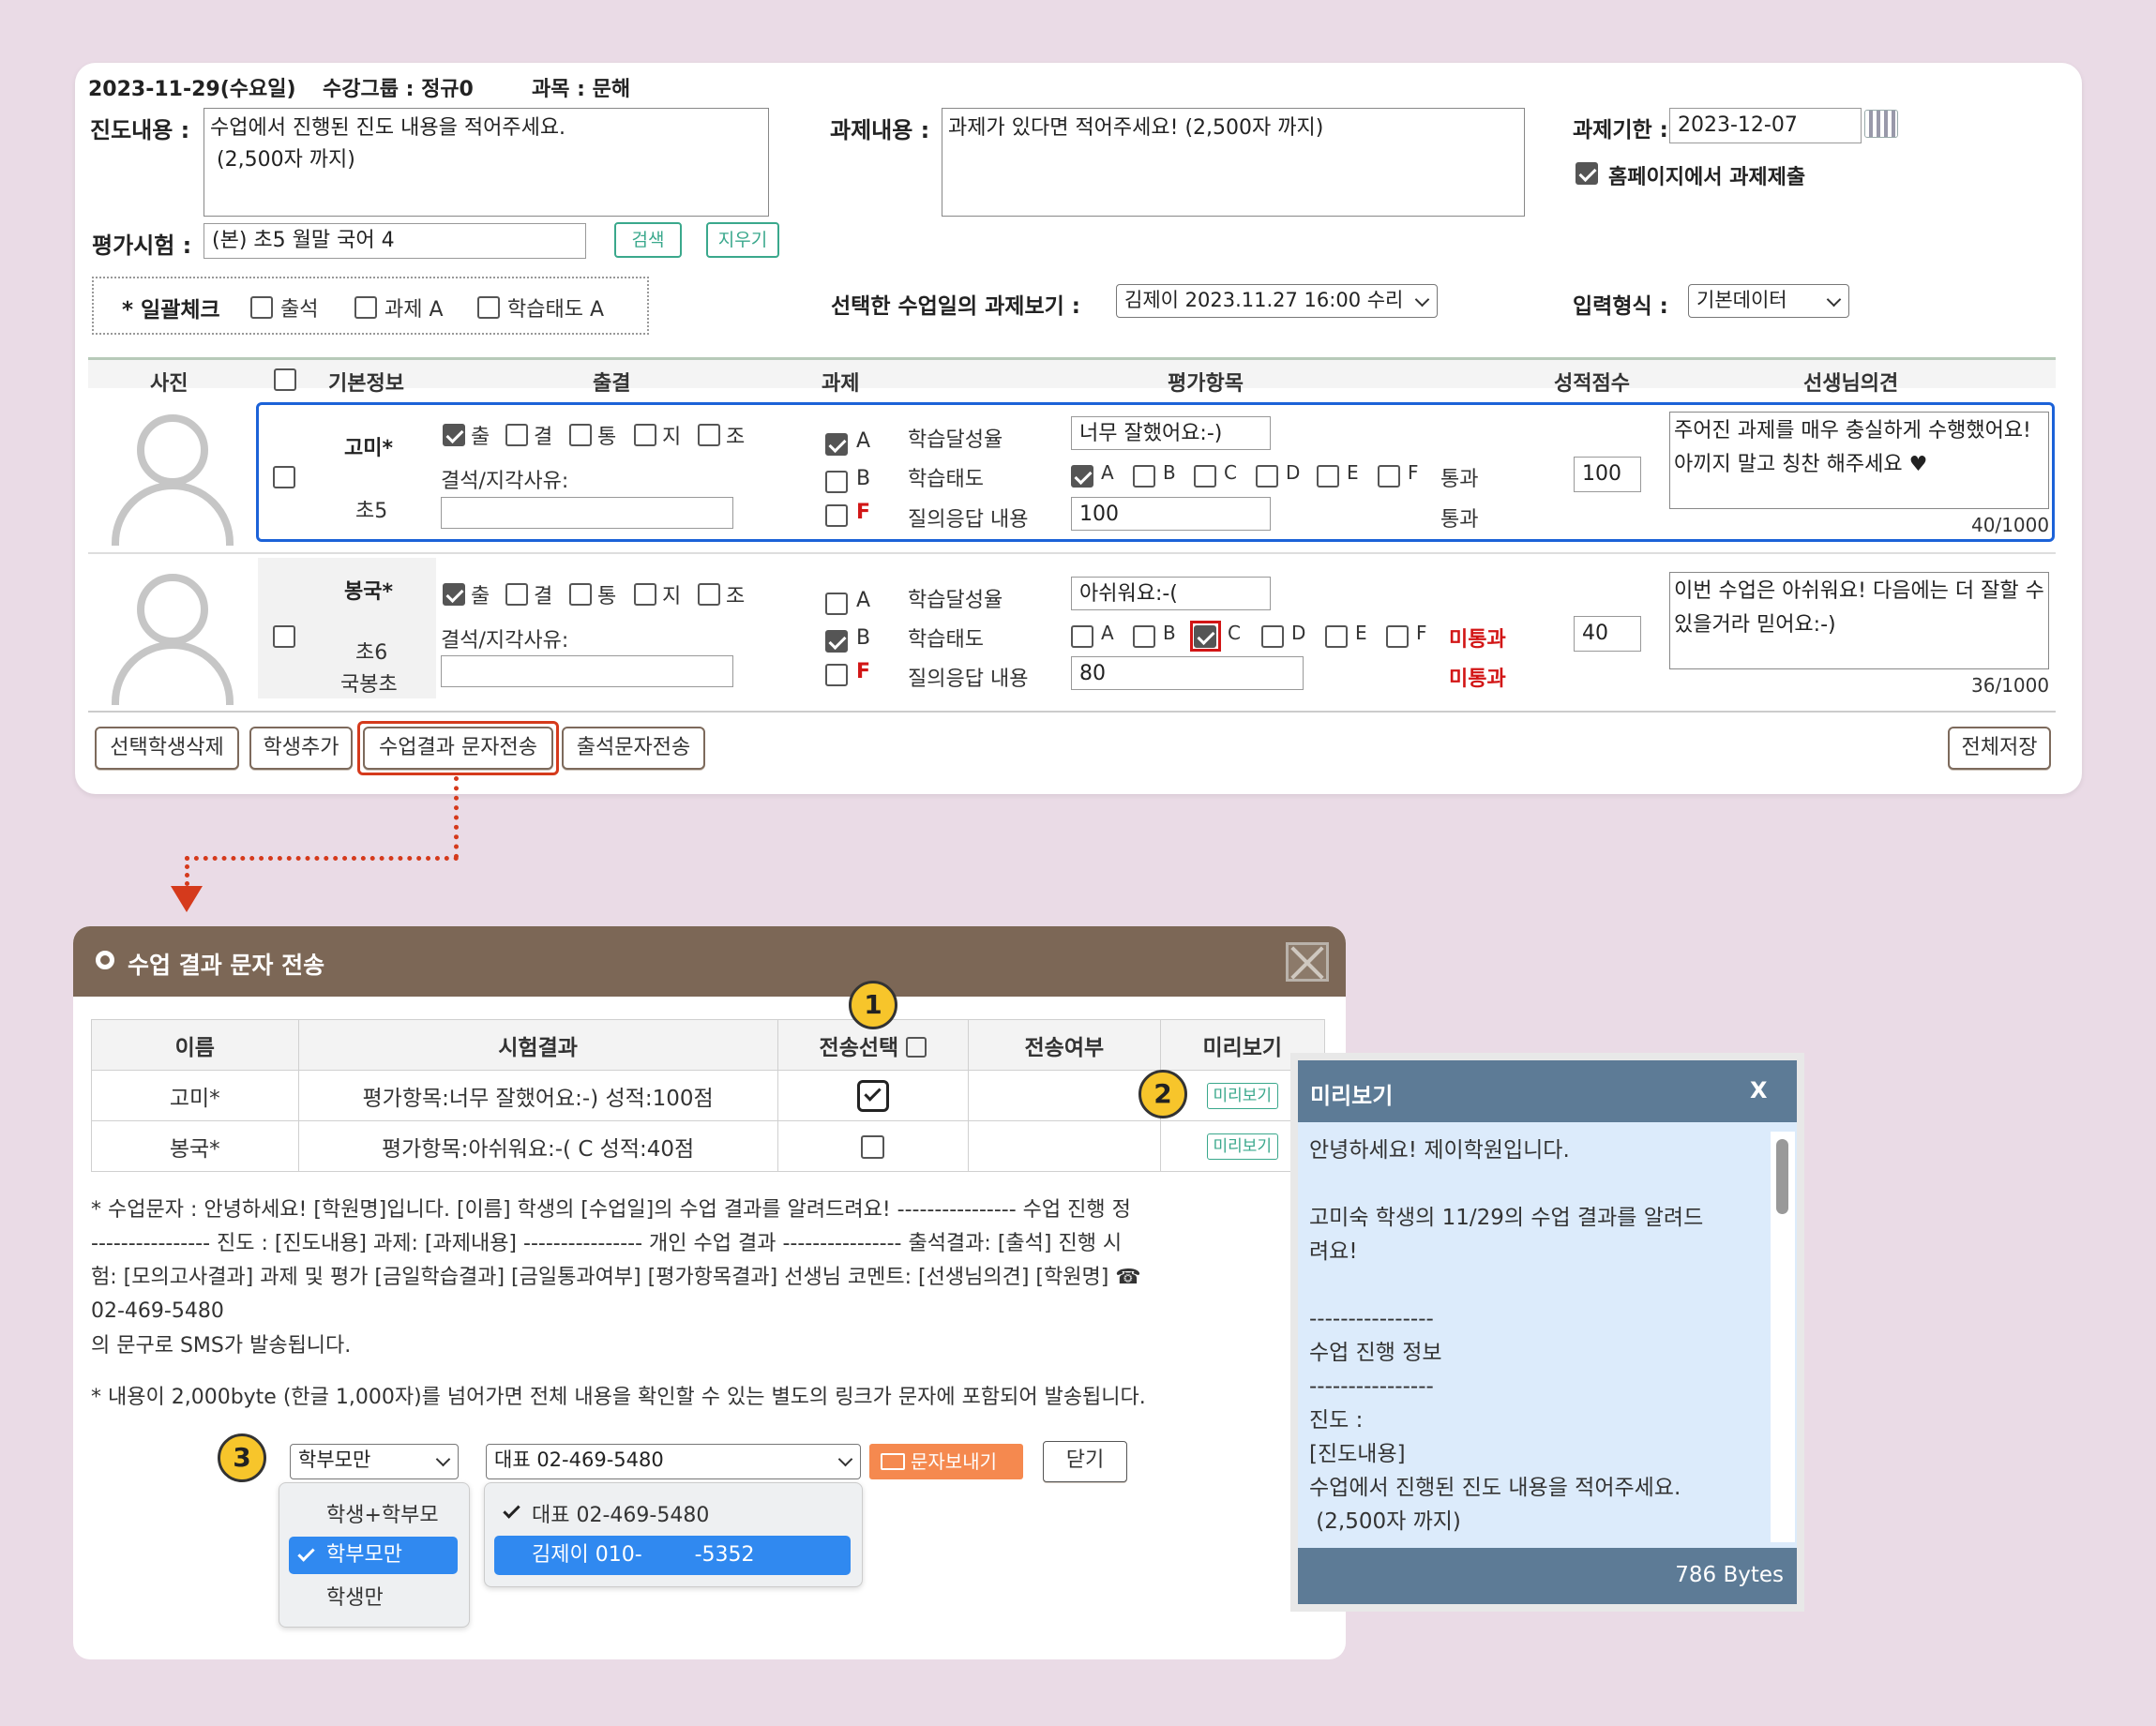  I want to click on select-all-send-checkbox, so click(916, 1047).